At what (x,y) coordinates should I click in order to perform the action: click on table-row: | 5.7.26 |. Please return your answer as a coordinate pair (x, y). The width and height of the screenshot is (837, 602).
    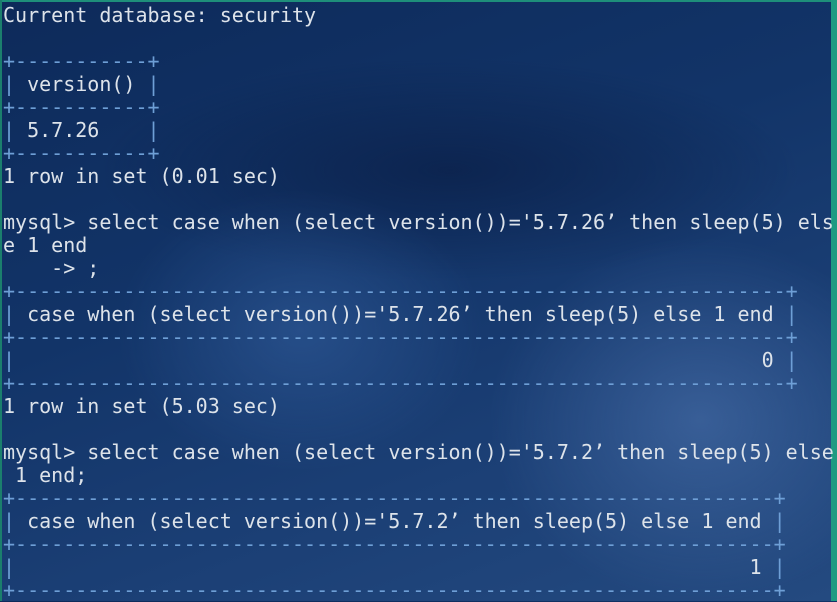
    Looking at the image, I should click on (418, 130).